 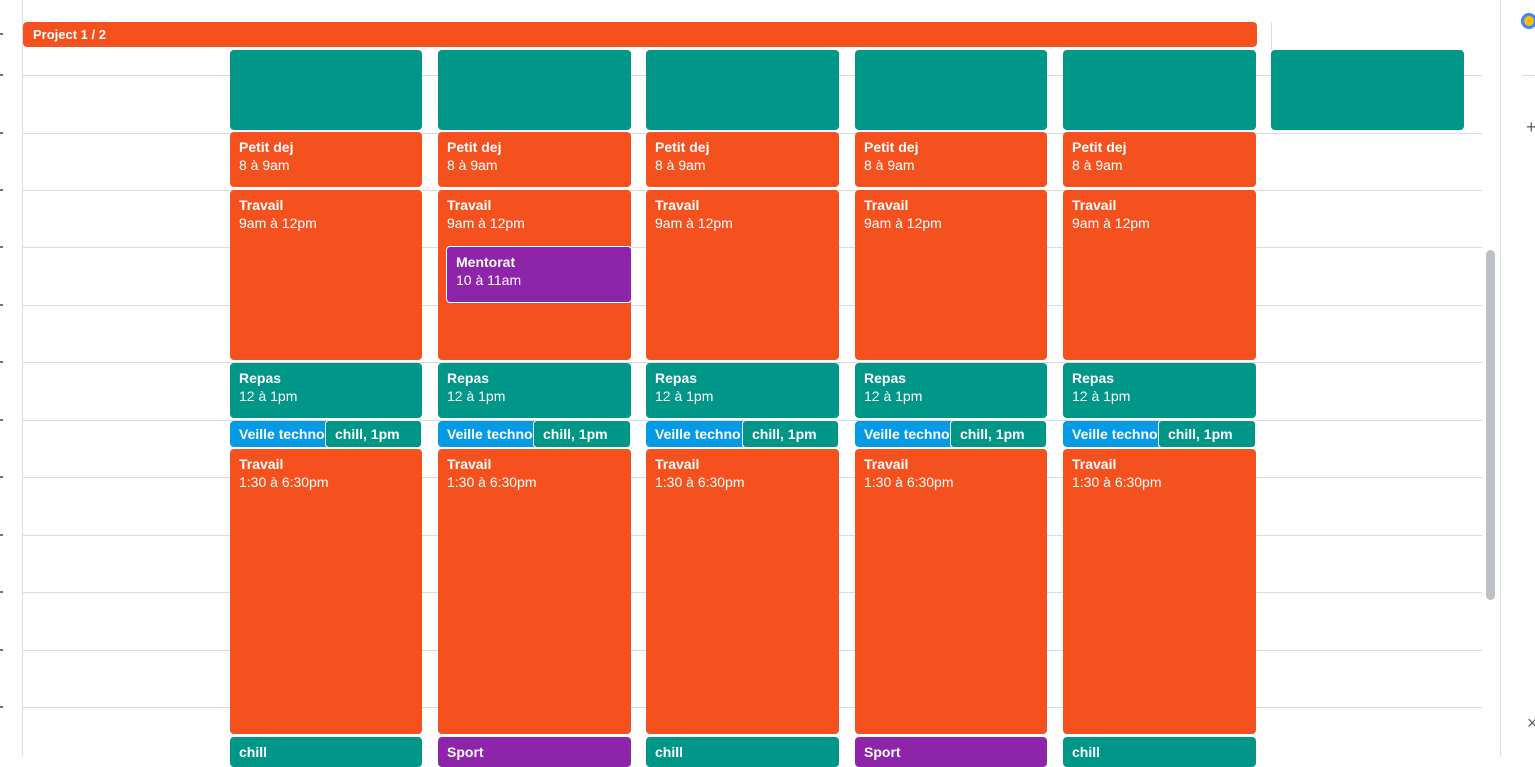 I want to click on event-block-weekend, so click(x=1367, y=90).